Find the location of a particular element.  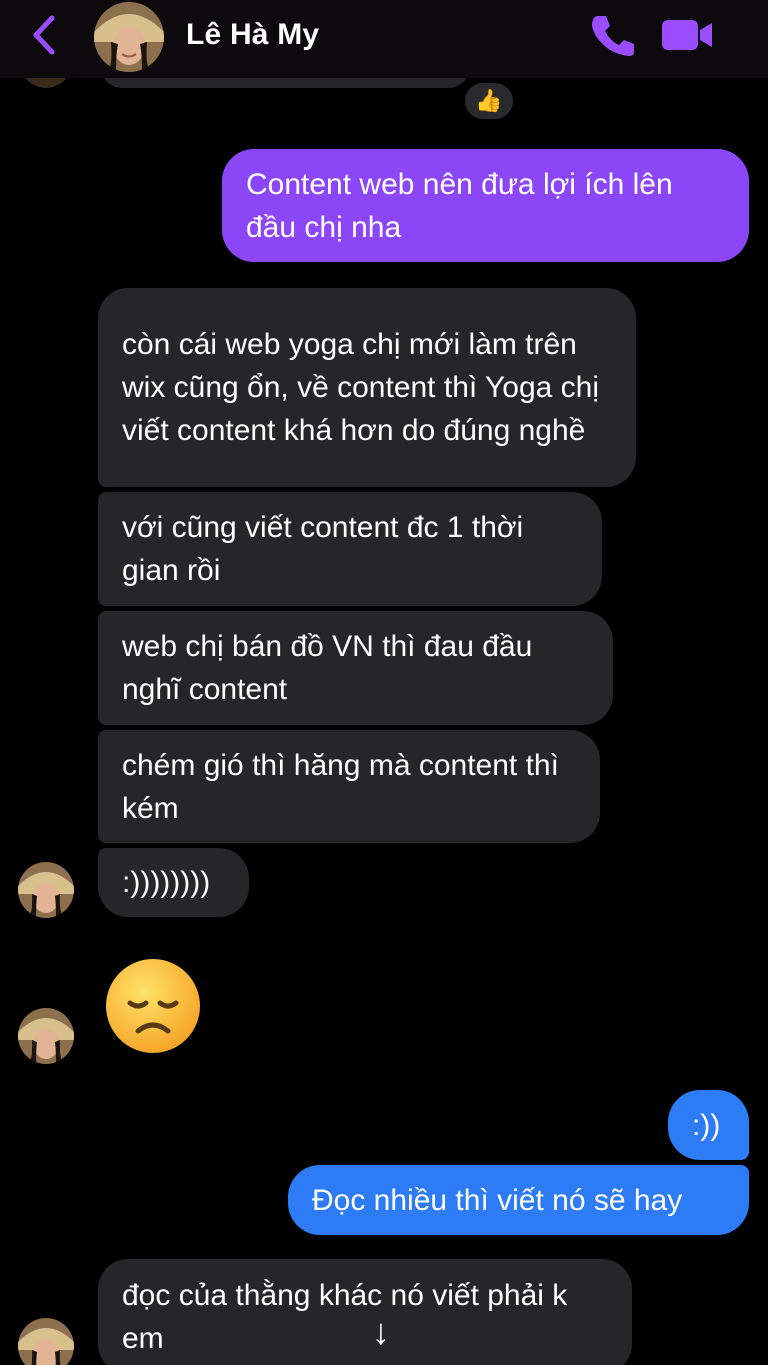

message-bubble-incoming: với cũng viết content đc 1 thời gian rồi is located at coordinates (350, 549).